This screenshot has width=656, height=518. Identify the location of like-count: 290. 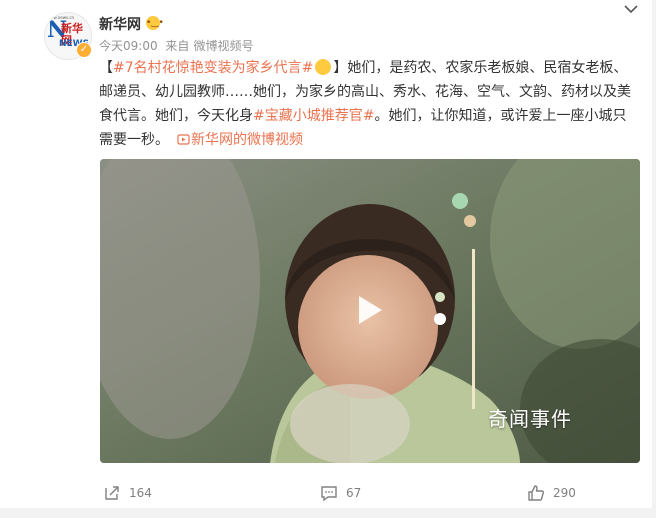
(564, 493).